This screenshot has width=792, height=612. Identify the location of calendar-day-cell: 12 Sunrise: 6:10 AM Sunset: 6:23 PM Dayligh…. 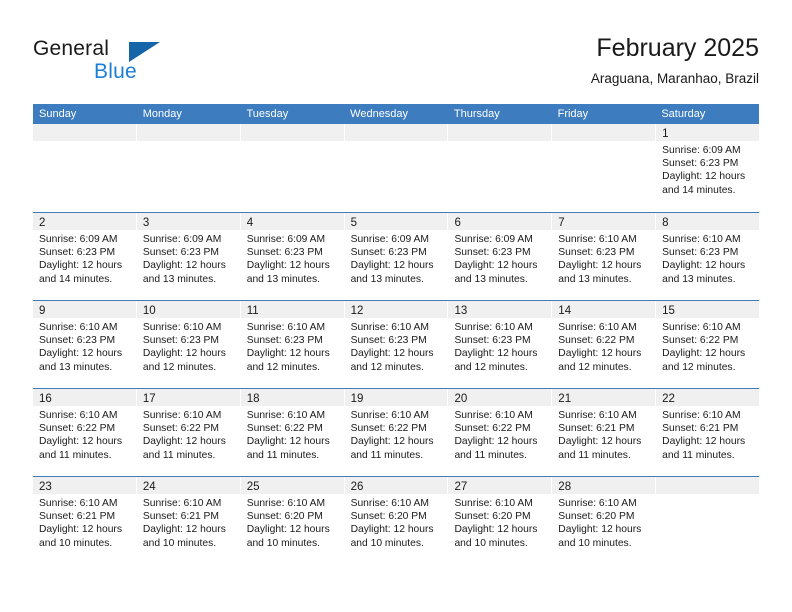
(396, 344).